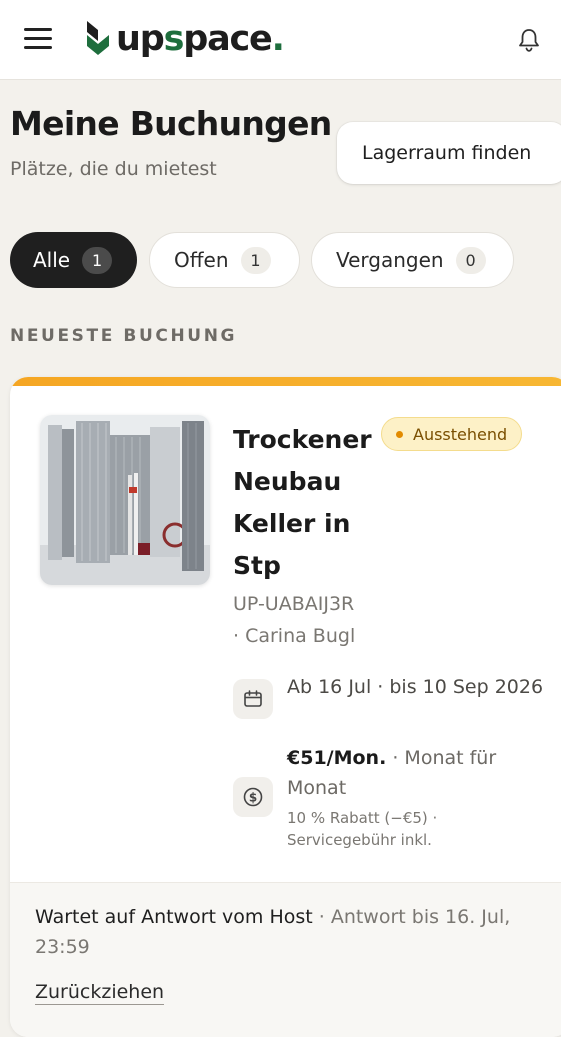 The height and width of the screenshot is (1037, 561). What do you see at coordinates (294, 636) in the screenshot?
I see `host-name: · Carina Bugl` at bounding box center [294, 636].